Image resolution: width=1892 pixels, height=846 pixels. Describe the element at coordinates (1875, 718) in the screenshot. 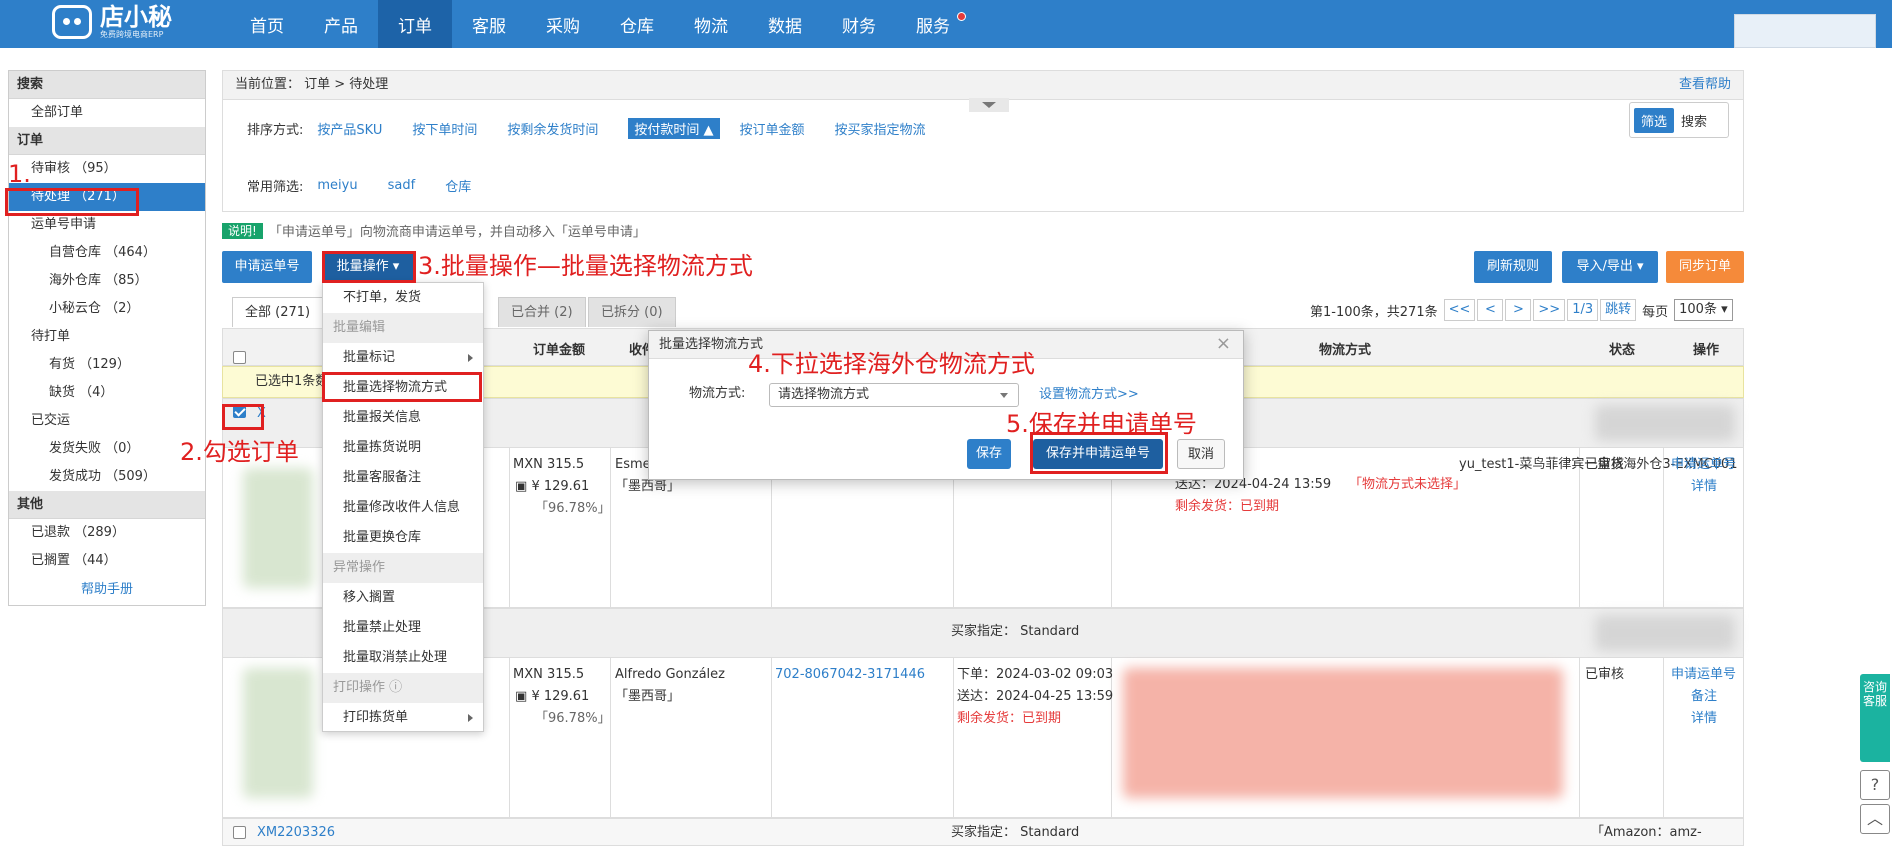

I see `customer-service-button: 咨询客服` at that location.